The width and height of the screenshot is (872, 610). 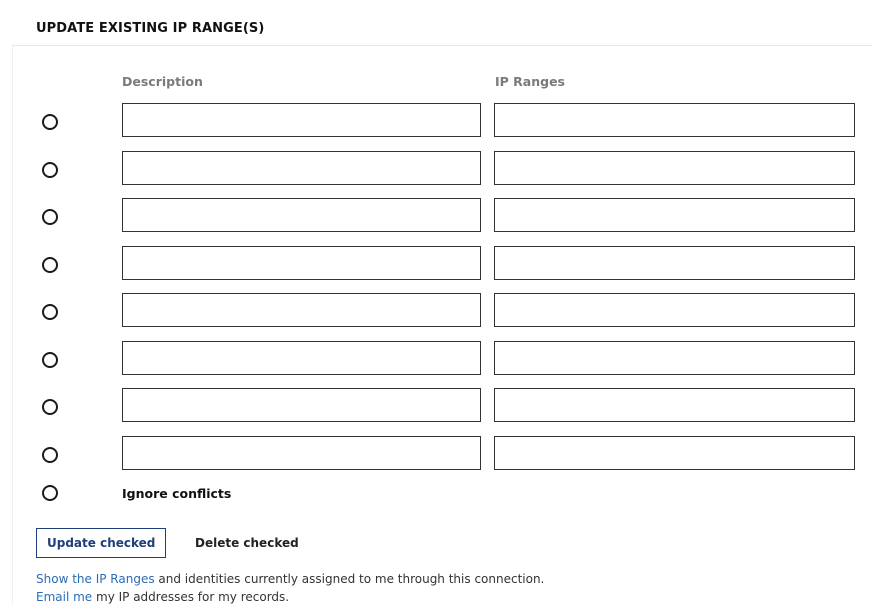 I want to click on email-me-line: Email me my IP addresses for my records., so click(x=162, y=597).